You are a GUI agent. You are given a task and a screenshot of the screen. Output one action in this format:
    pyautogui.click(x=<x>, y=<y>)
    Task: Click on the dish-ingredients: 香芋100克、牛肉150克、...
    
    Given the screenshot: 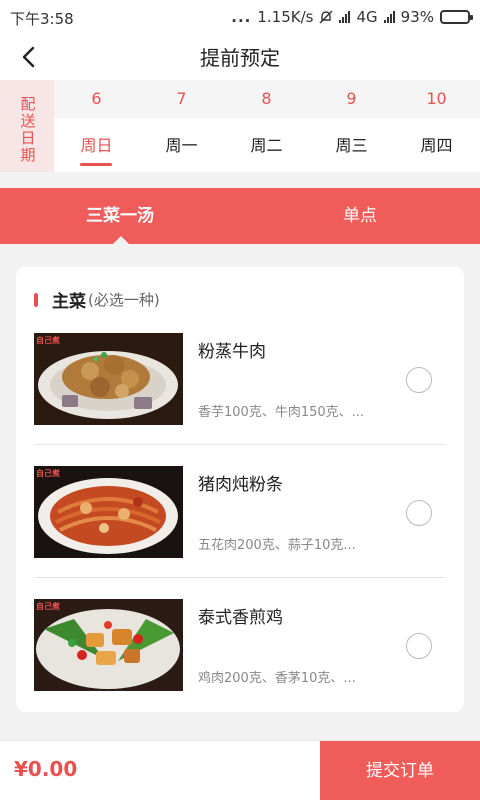 What is the action you would take?
    pyautogui.click(x=281, y=412)
    